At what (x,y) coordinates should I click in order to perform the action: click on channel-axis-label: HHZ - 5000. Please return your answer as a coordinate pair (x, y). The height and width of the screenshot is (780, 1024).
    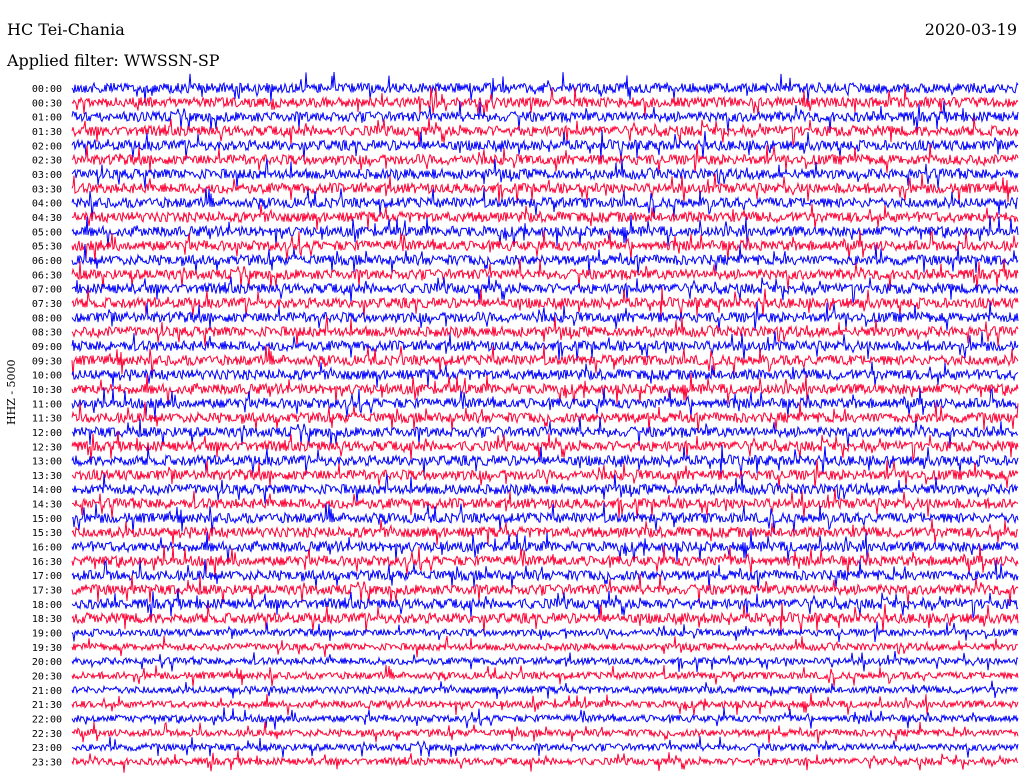
    Looking at the image, I should click on (11, 392).